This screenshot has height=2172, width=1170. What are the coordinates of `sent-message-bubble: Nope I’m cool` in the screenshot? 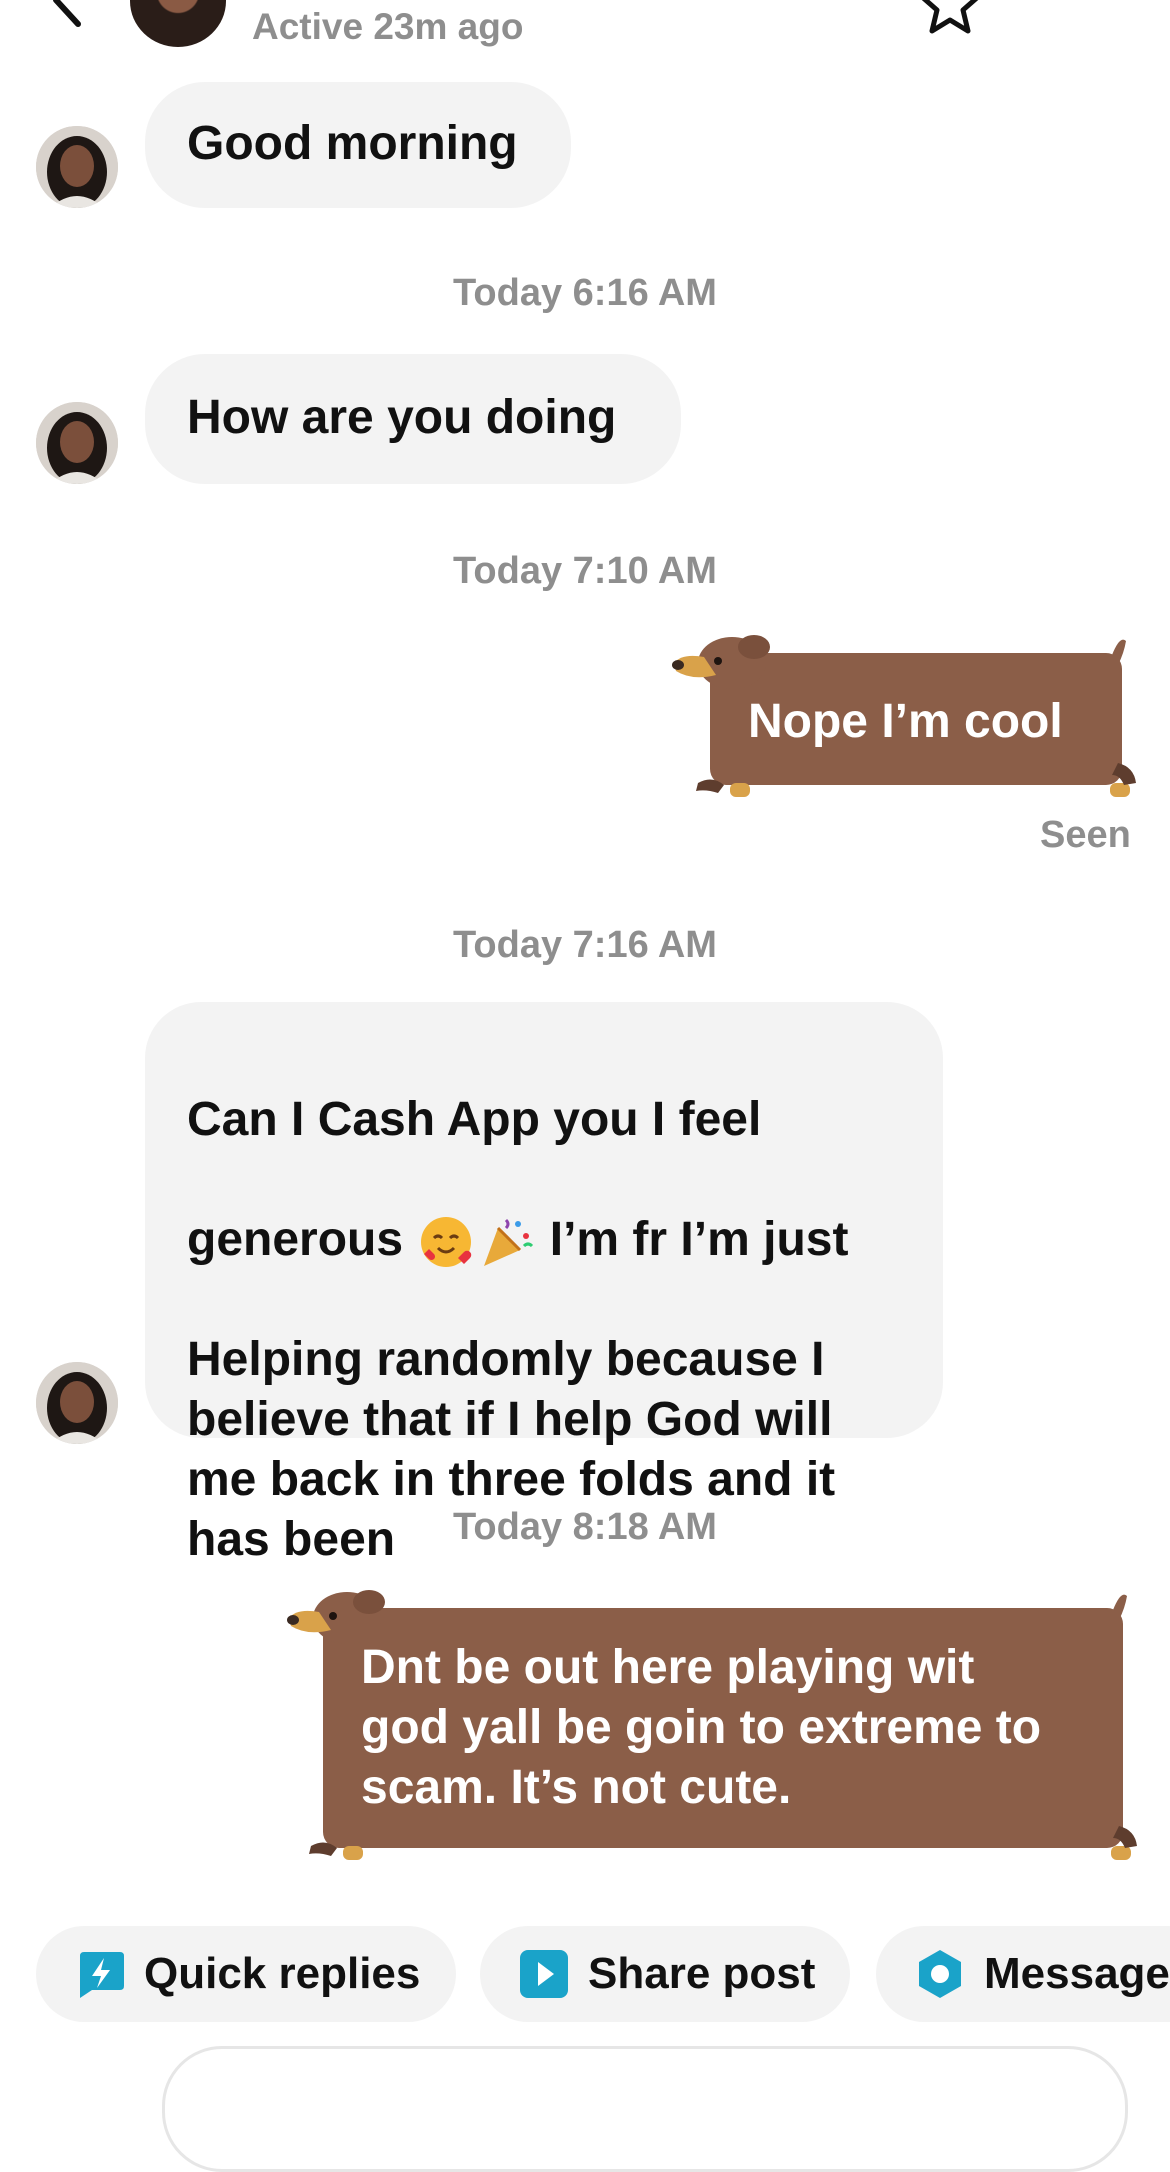 It's located at (904, 715).